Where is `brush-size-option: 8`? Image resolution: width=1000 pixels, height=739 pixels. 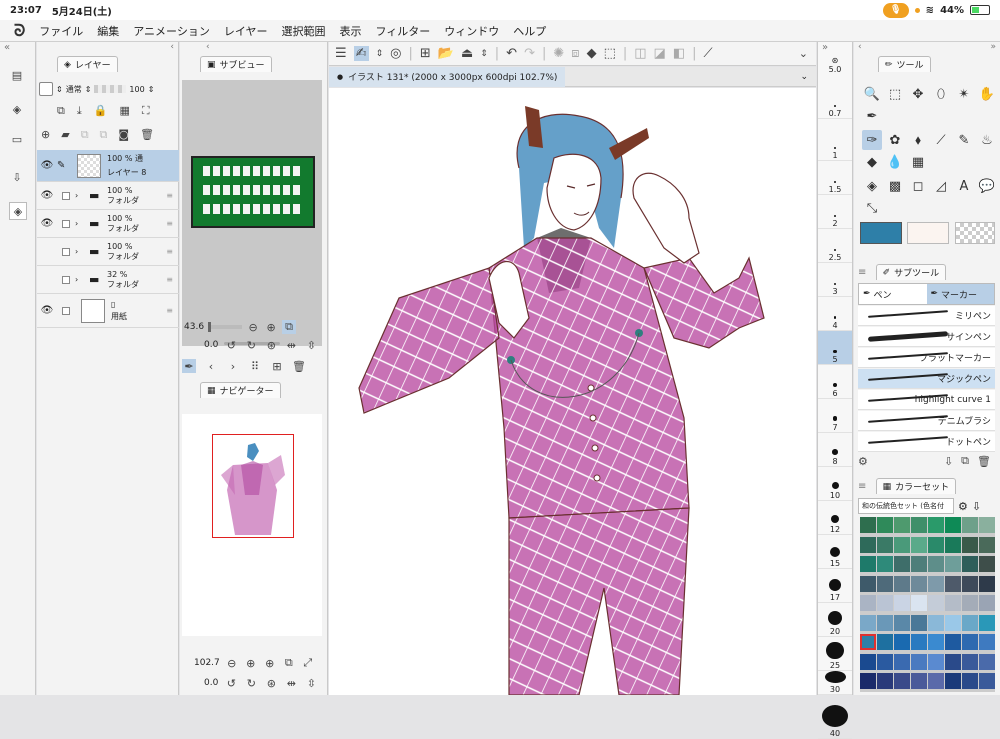 brush-size-option: 8 is located at coordinates (835, 450).